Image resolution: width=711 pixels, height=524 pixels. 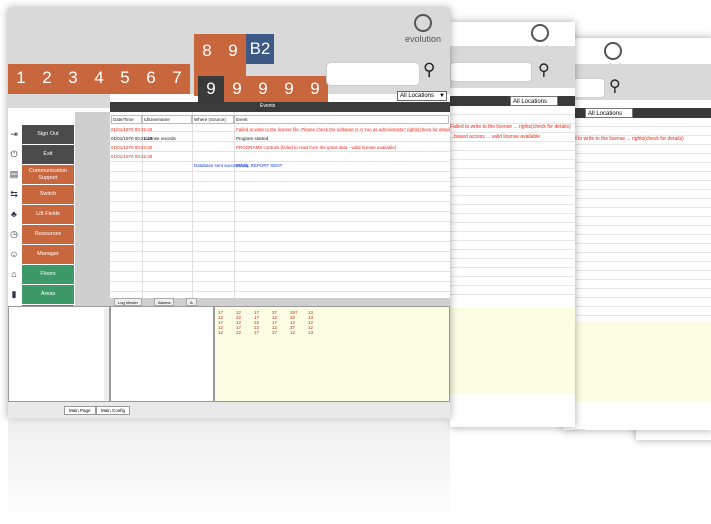 I want to click on tab-main-config: Main Config, so click(x=113, y=410).